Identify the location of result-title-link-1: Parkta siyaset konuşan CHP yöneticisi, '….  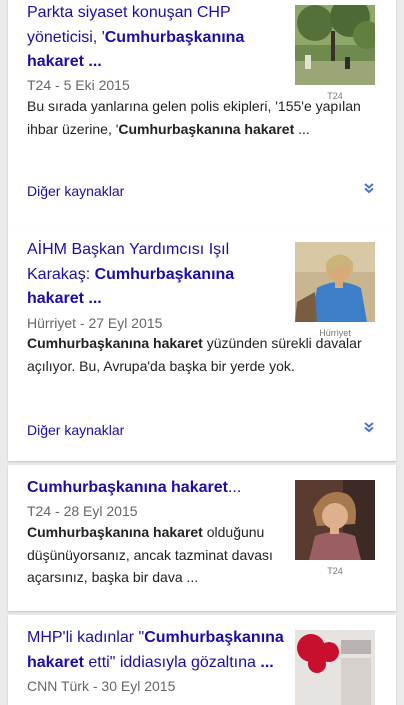
(147, 38).